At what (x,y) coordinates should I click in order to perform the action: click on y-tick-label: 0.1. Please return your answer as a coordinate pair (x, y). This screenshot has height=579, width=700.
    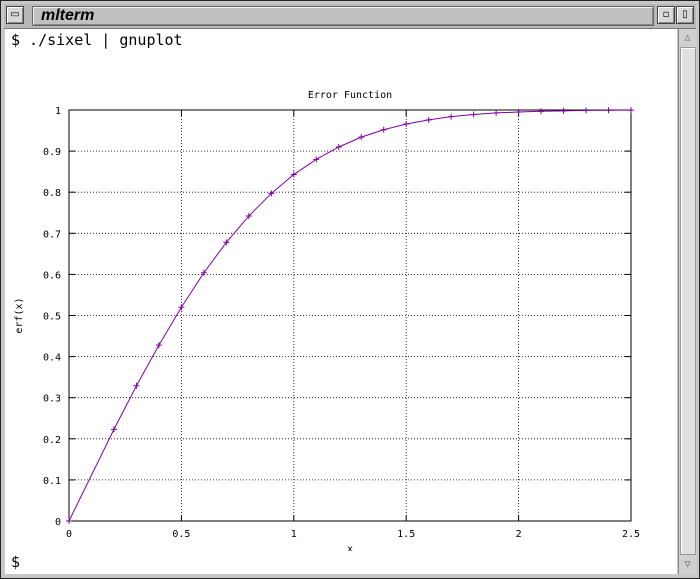
    Looking at the image, I should click on (52, 481).